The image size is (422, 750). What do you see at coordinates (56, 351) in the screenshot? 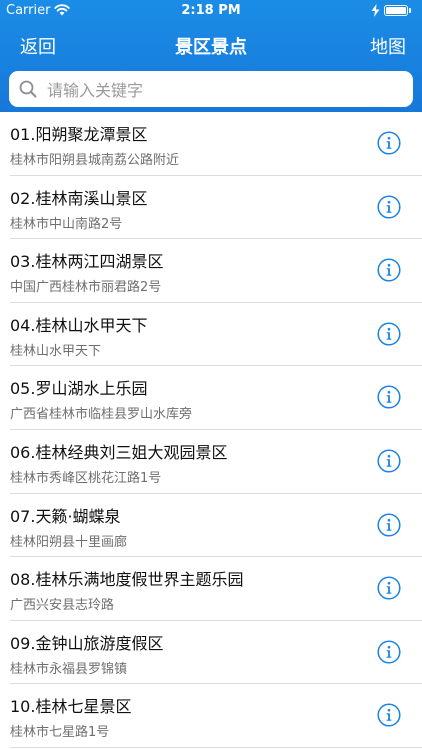
I see `item-address: 桂林山水甲天下` at bounding box center [56, 351].